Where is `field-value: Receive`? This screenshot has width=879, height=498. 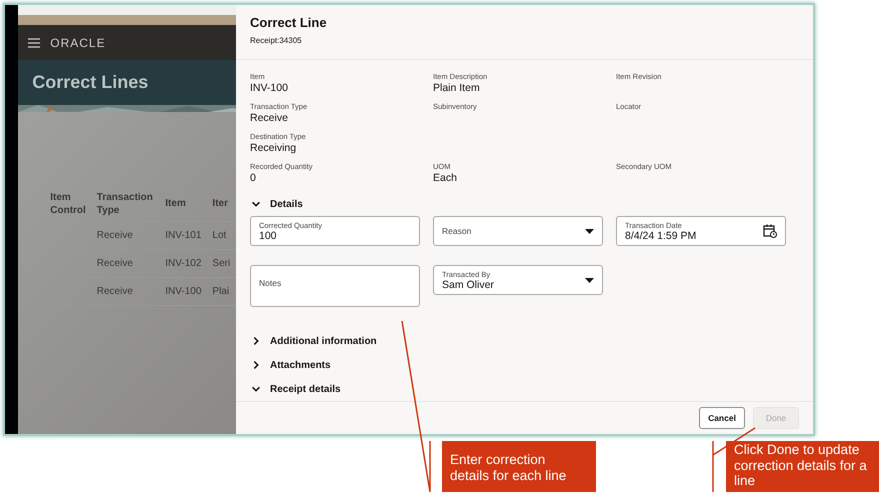 field-value: Receive is located at coordinates (269, 118).